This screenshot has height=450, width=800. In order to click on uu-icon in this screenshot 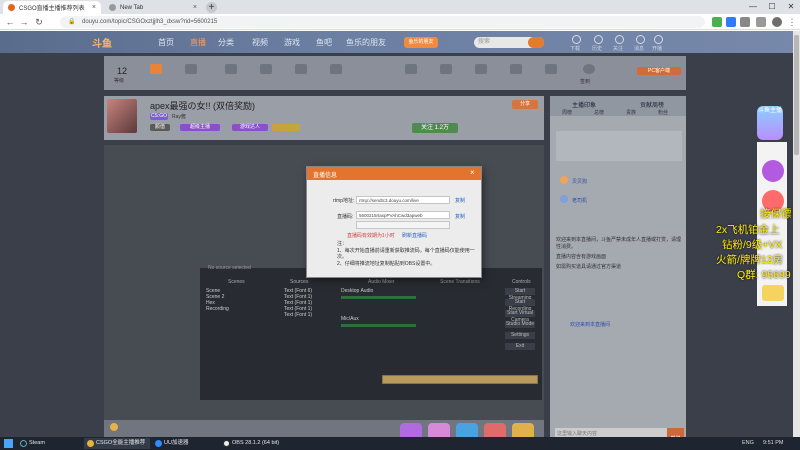, I will do `click(158, 443)`.